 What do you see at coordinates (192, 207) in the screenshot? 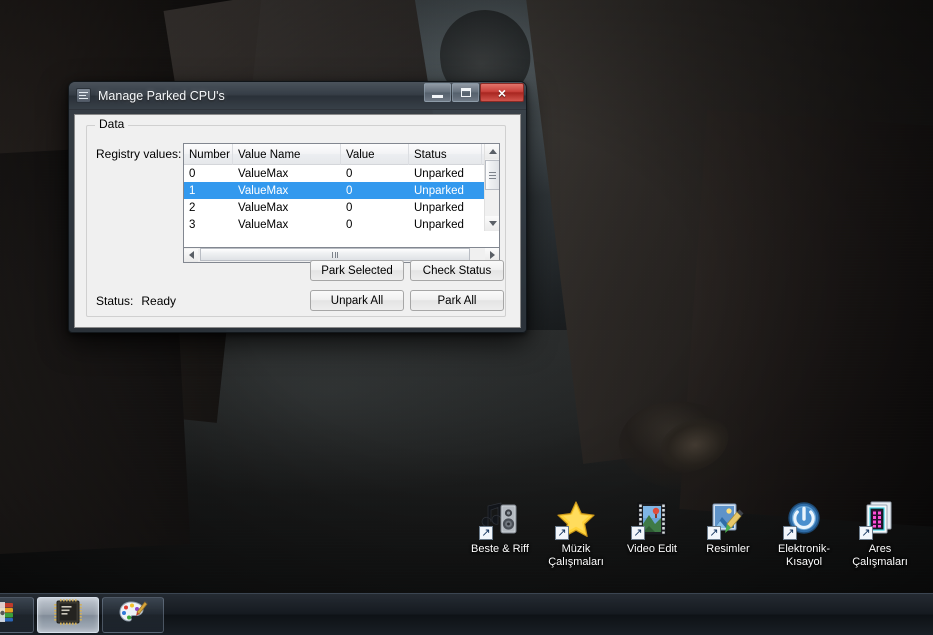
I see `cell-number: 2` at bounding box center [192, 207].